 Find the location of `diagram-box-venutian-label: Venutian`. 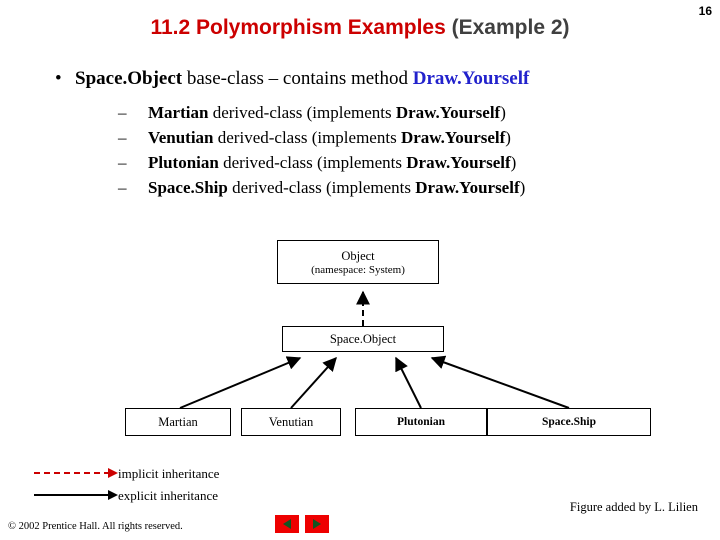

diagram-box-venutian-label: Venutian is located at coordinates (291, 421).